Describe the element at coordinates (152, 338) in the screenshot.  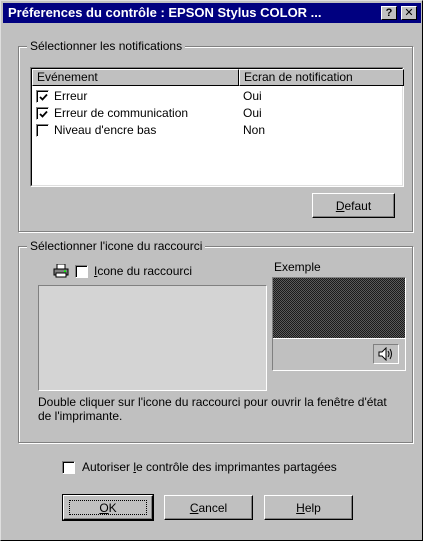
I see `icon-selection-area` at that location.